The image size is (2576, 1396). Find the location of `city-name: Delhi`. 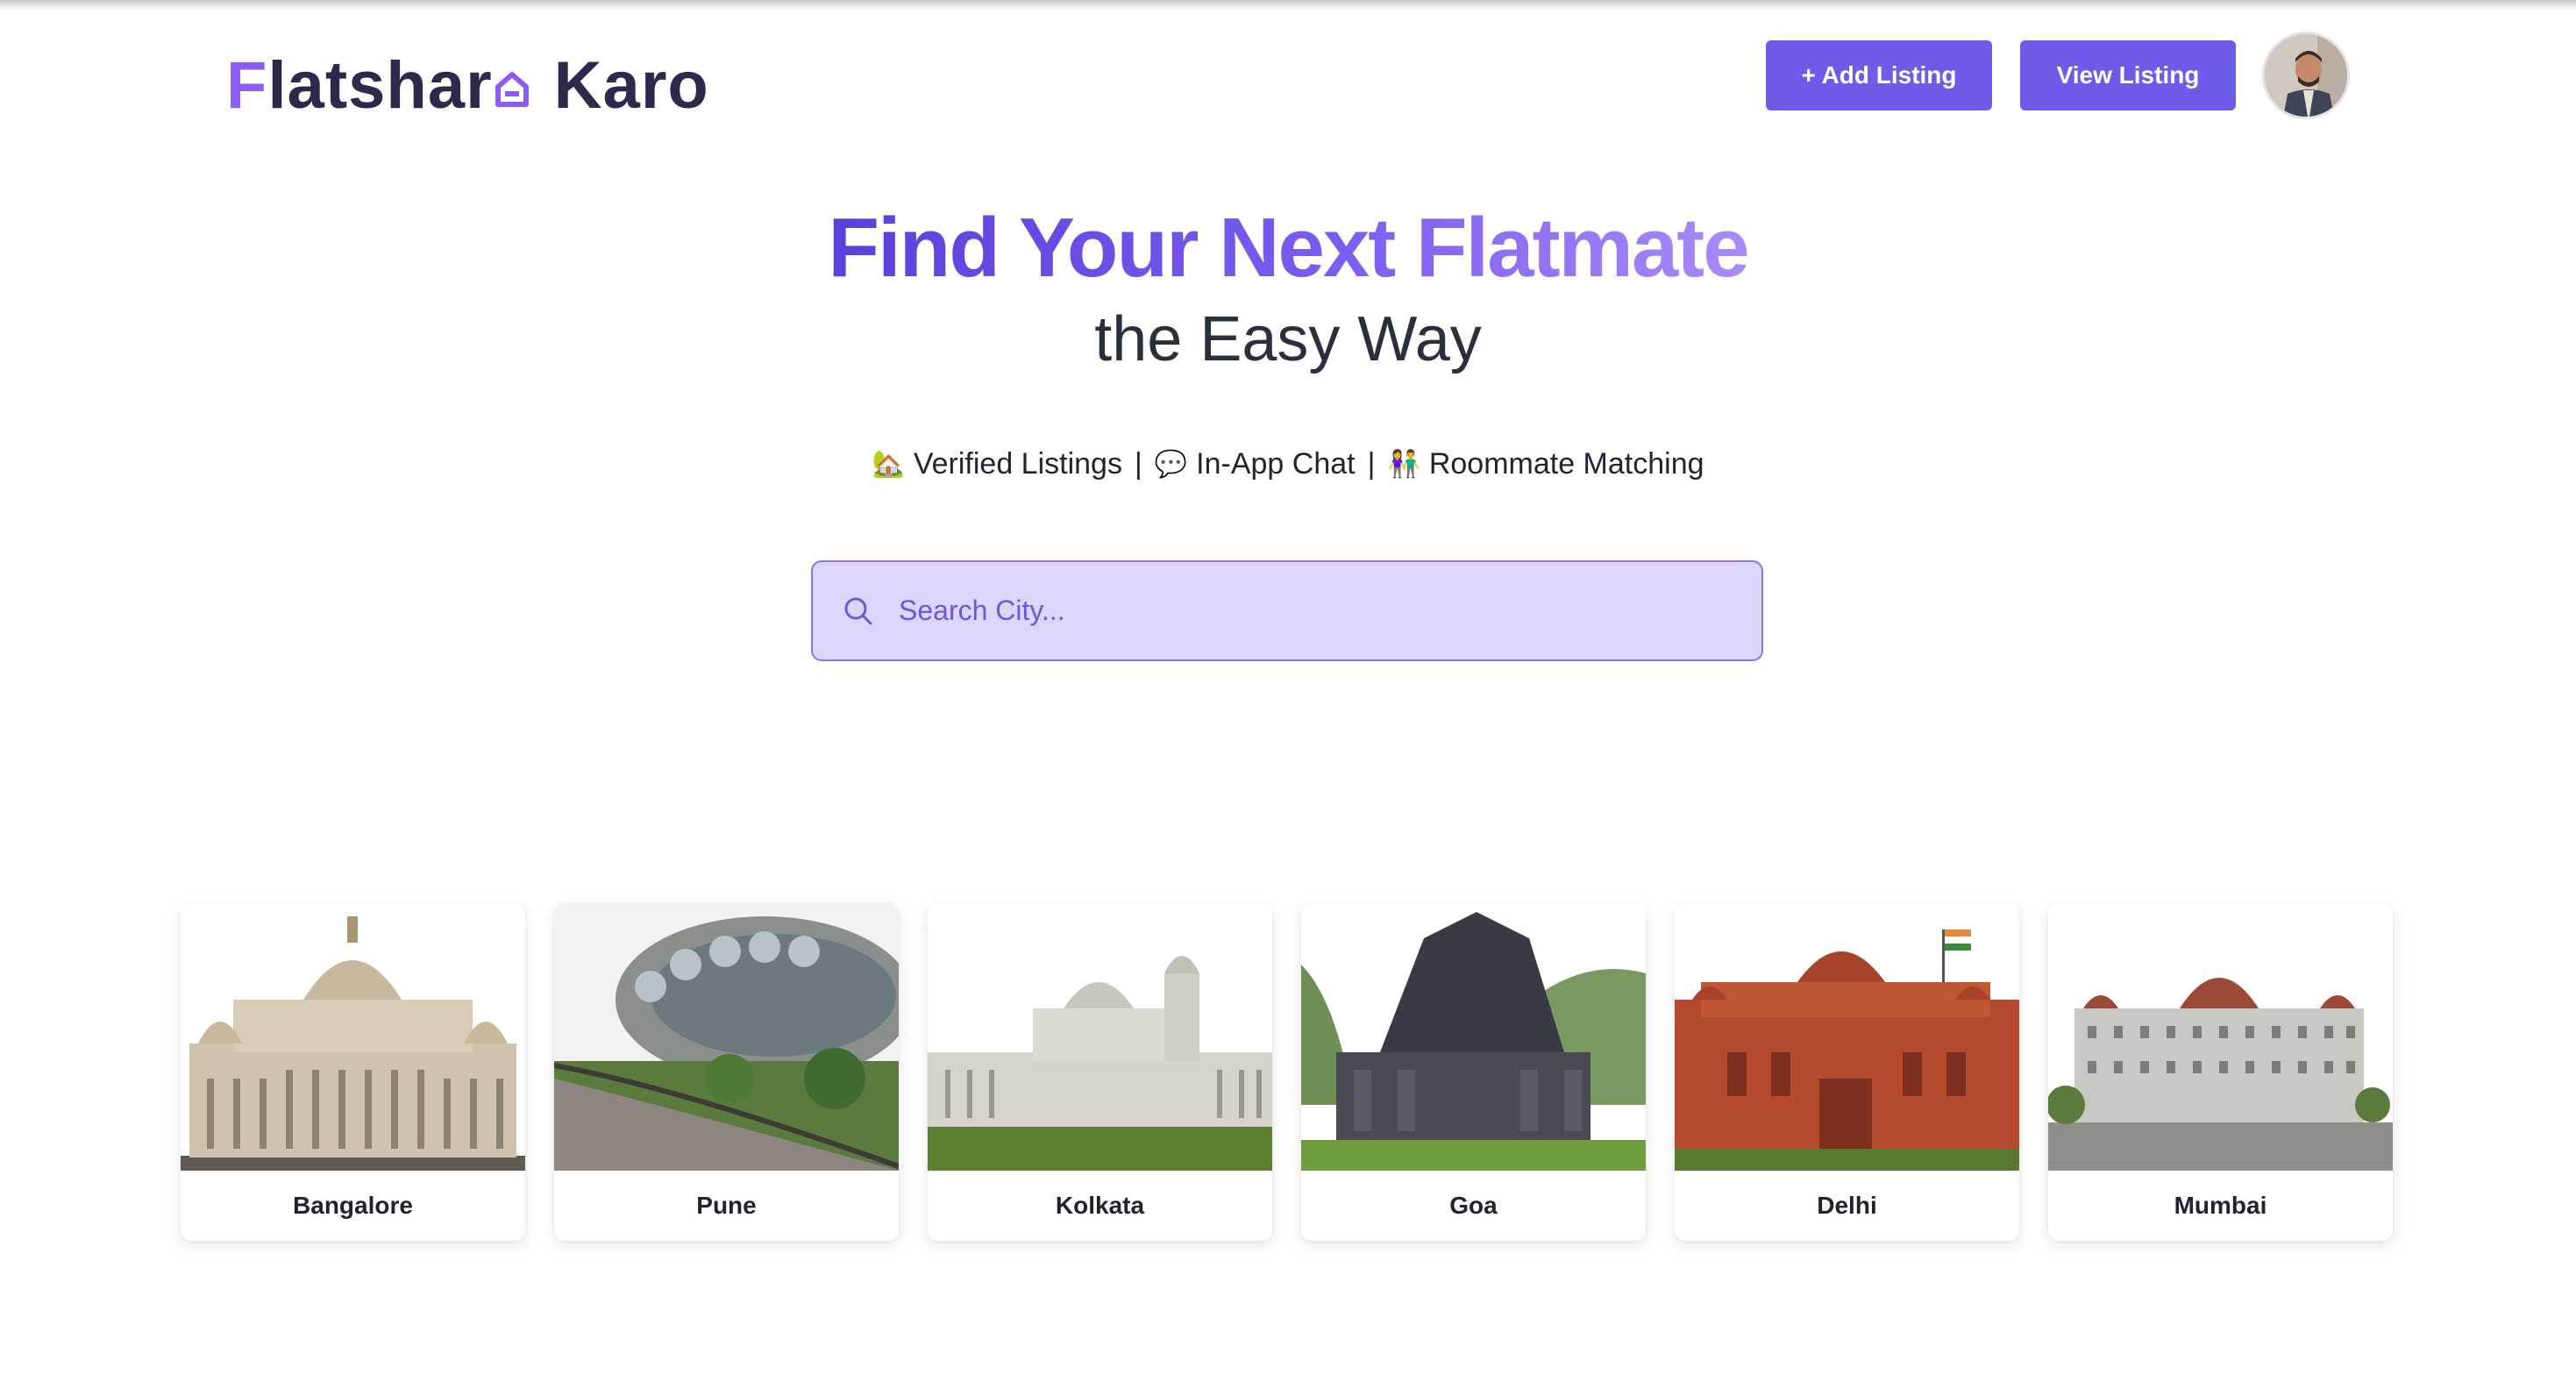

city-name: Delhi is located at coordinates (1847, 1205).